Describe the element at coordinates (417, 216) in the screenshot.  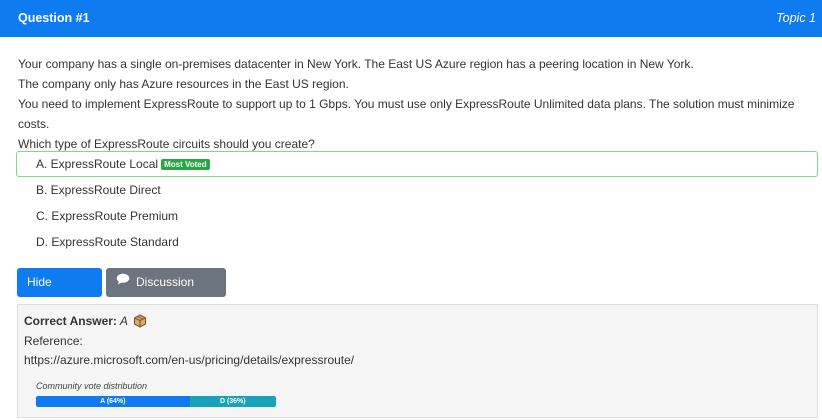
I see `choice-c: C. ExpressRoute Premium` at that location.